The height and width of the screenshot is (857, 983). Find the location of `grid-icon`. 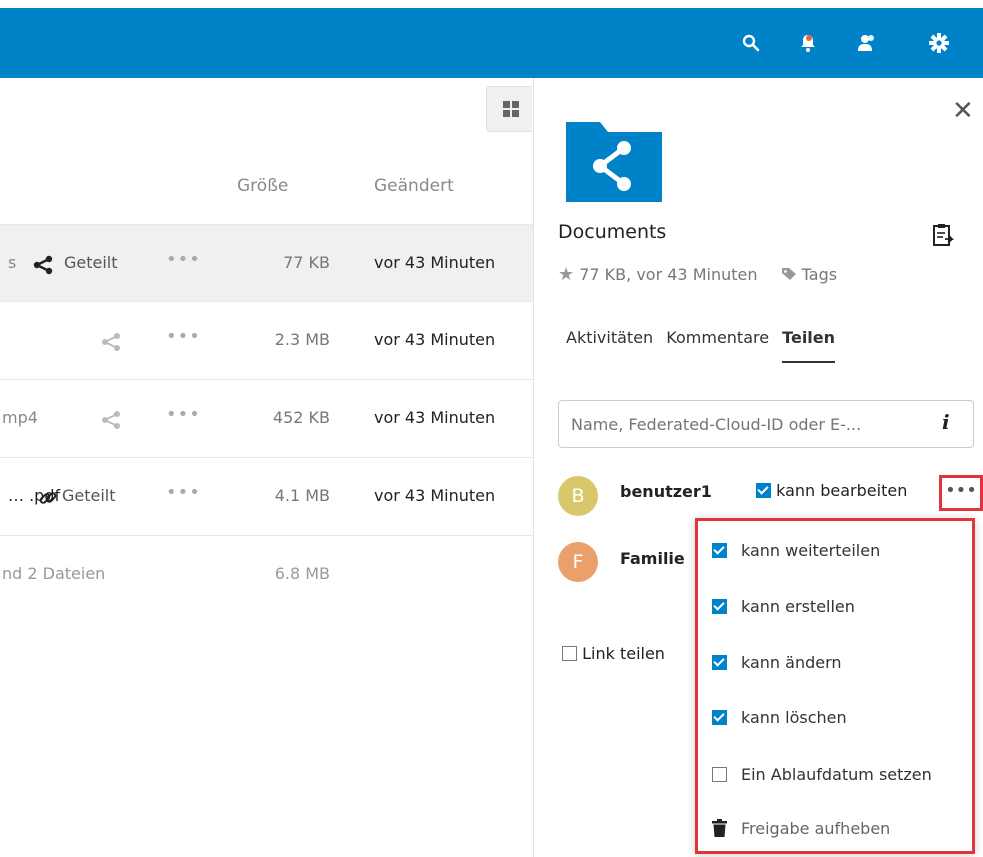

grid-icon is located at coordinates (511, 109).